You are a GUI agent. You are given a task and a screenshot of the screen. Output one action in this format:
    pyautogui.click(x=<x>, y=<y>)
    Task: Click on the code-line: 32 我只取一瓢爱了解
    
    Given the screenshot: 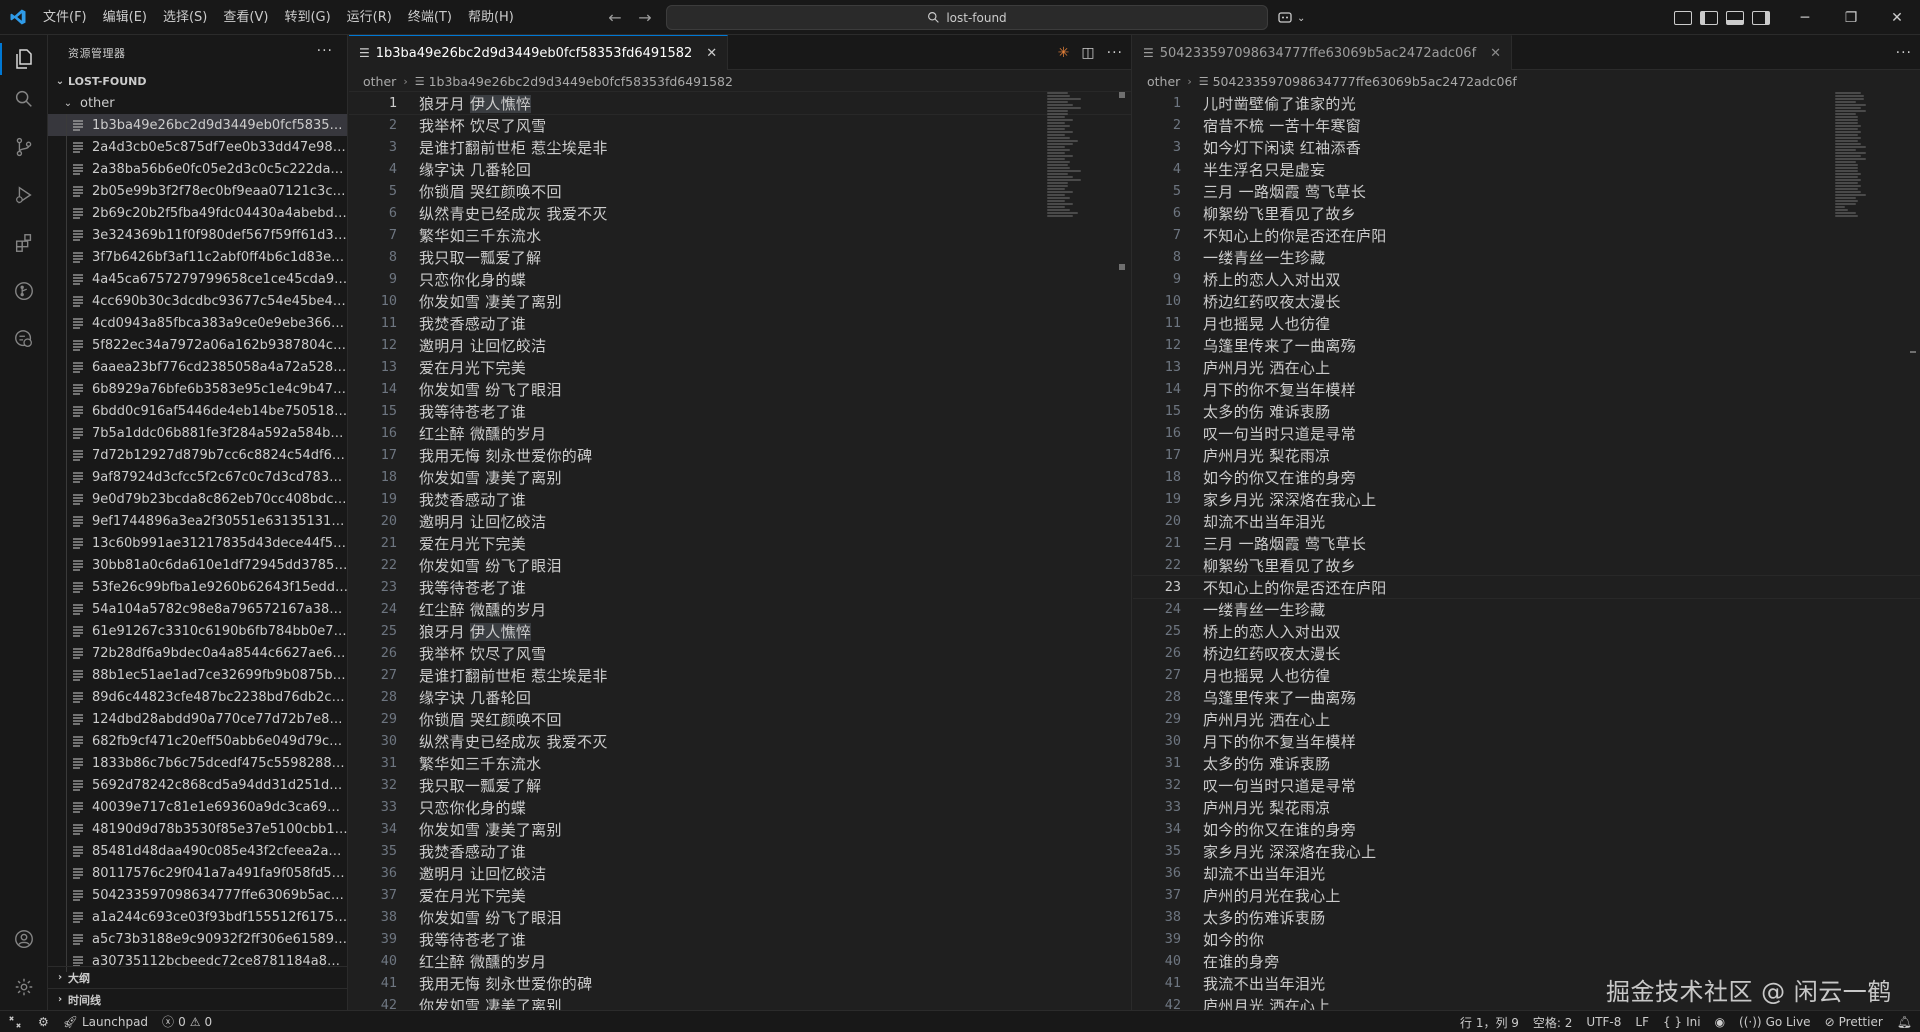 What is the action you would take?
    pyautogui.click(x=740, y=785)
    